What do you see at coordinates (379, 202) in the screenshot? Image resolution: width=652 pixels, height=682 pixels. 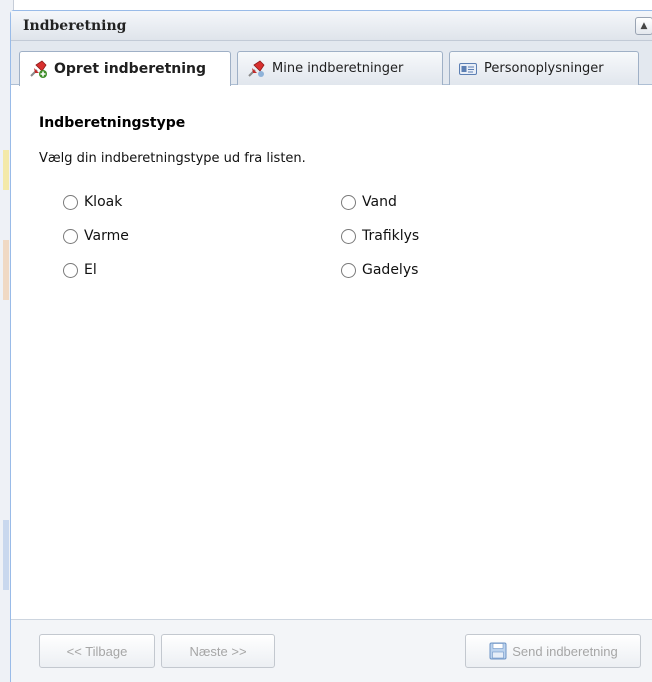 I see `option-label: Vand` at bounding box center [379, 202].